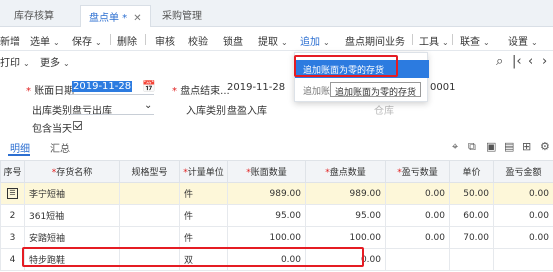  Describe the element at coordinates (60, 147) in the screenshot. I see `tab-summary: 汇总` at that location.